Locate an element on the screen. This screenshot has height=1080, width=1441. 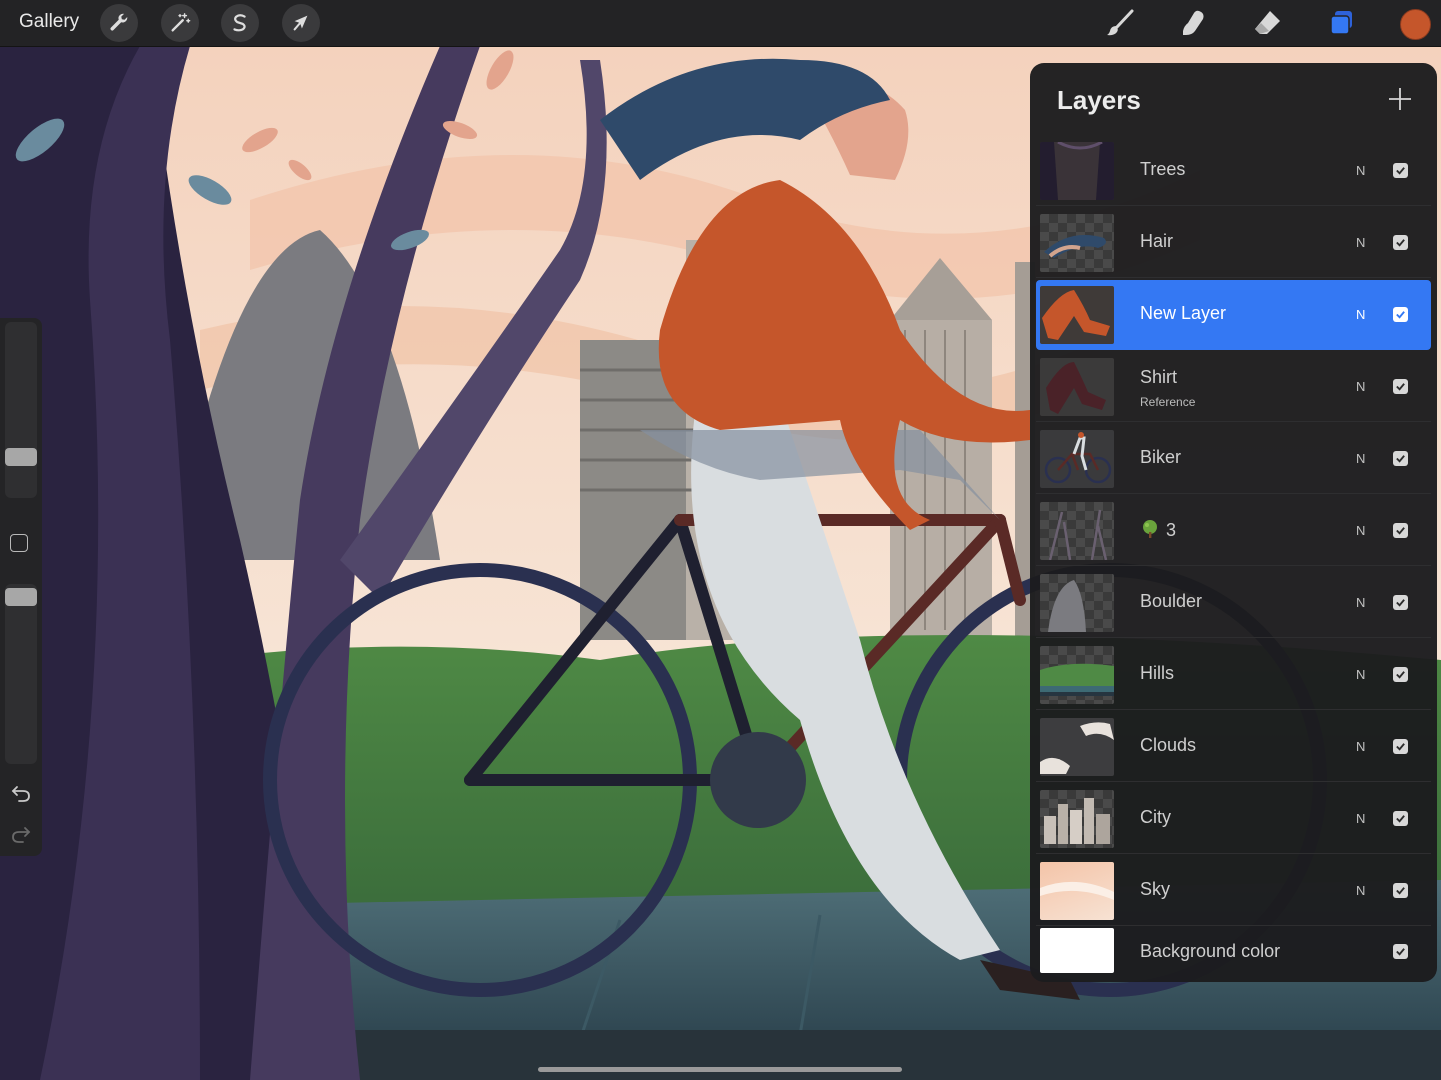
eraser-tool is located at coordinates (1267, 23).